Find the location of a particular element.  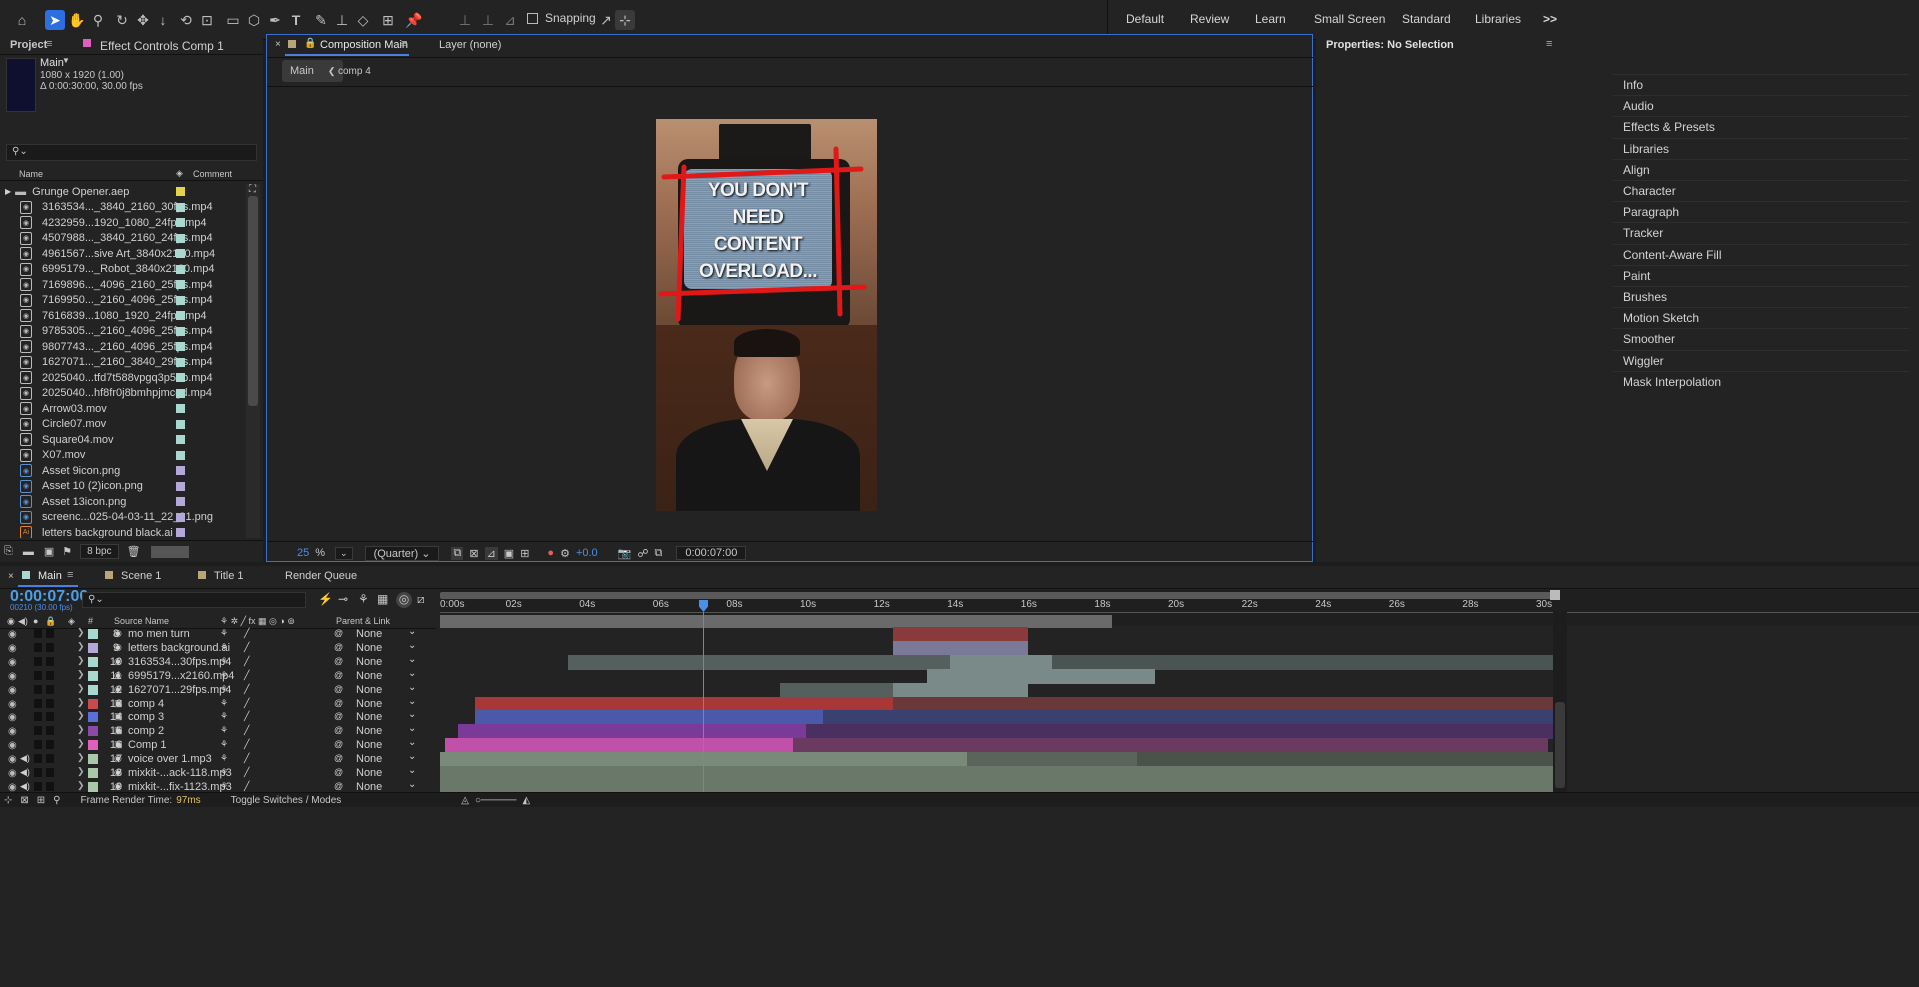

zoom-tool-icon: ⚲ is located at coordinates (98, 20).